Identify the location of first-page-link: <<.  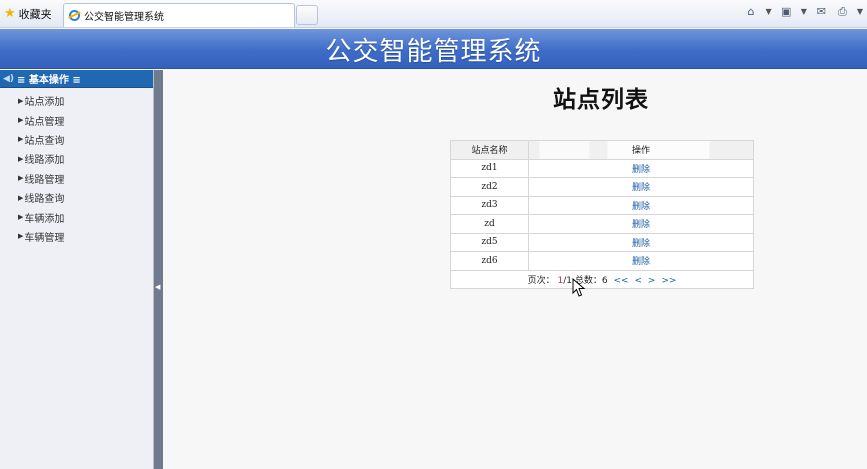
(621, 281).